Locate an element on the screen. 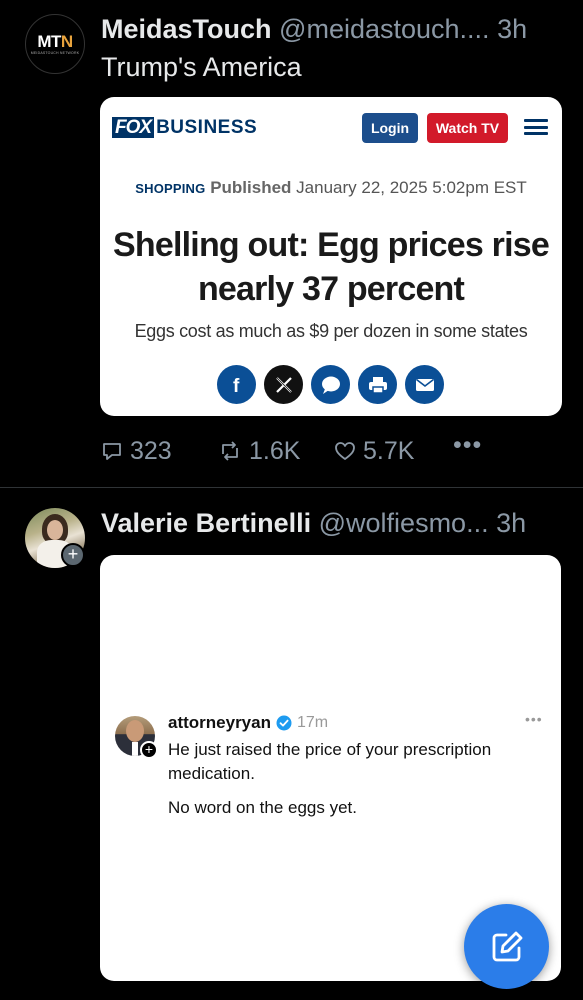 The image size is (583, 1000). retweet-icon is located at coordinates (230, 451).